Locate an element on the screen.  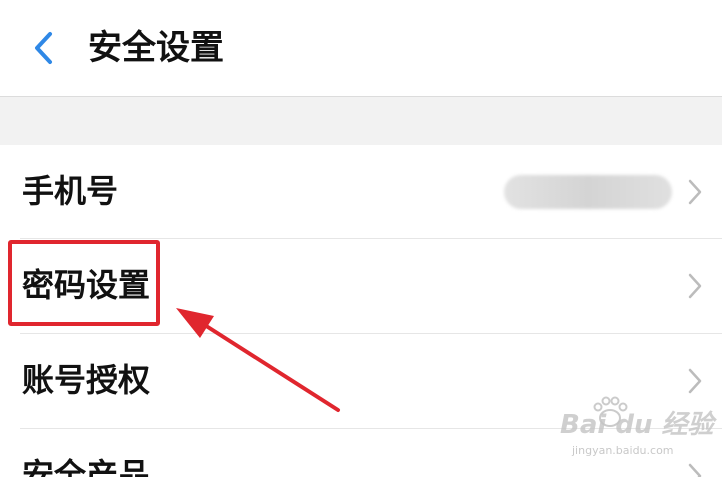
baidu-jingyan-watermark: Bai du 经验 jingyan.baidu.com is located at coordinates (640, 431).